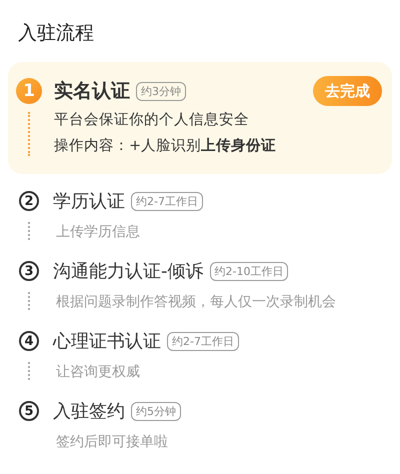  I want to click on step-description: 签约后即可接单啦, so click(112, 442).